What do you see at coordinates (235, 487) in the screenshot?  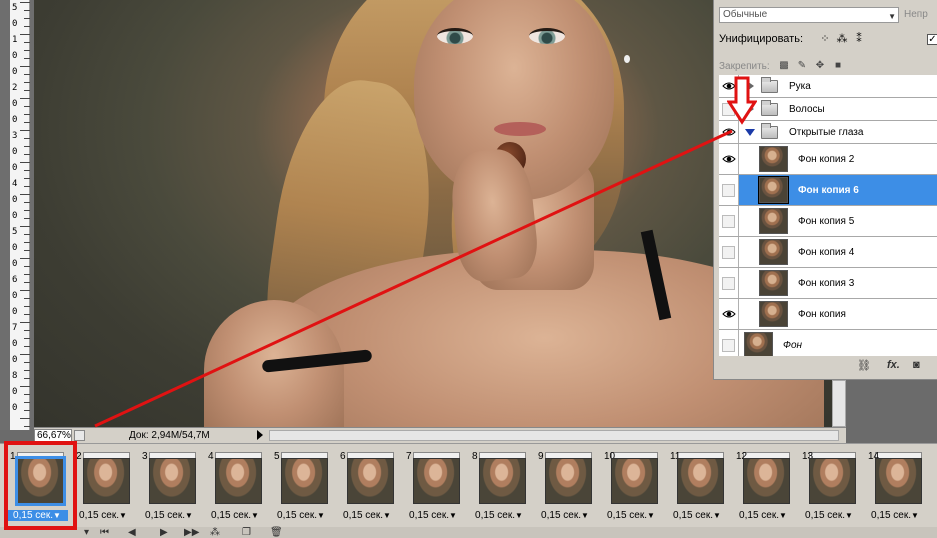 I see `animation-frame: 4 0,15 сек.▼` at bounding box center [235, 487].